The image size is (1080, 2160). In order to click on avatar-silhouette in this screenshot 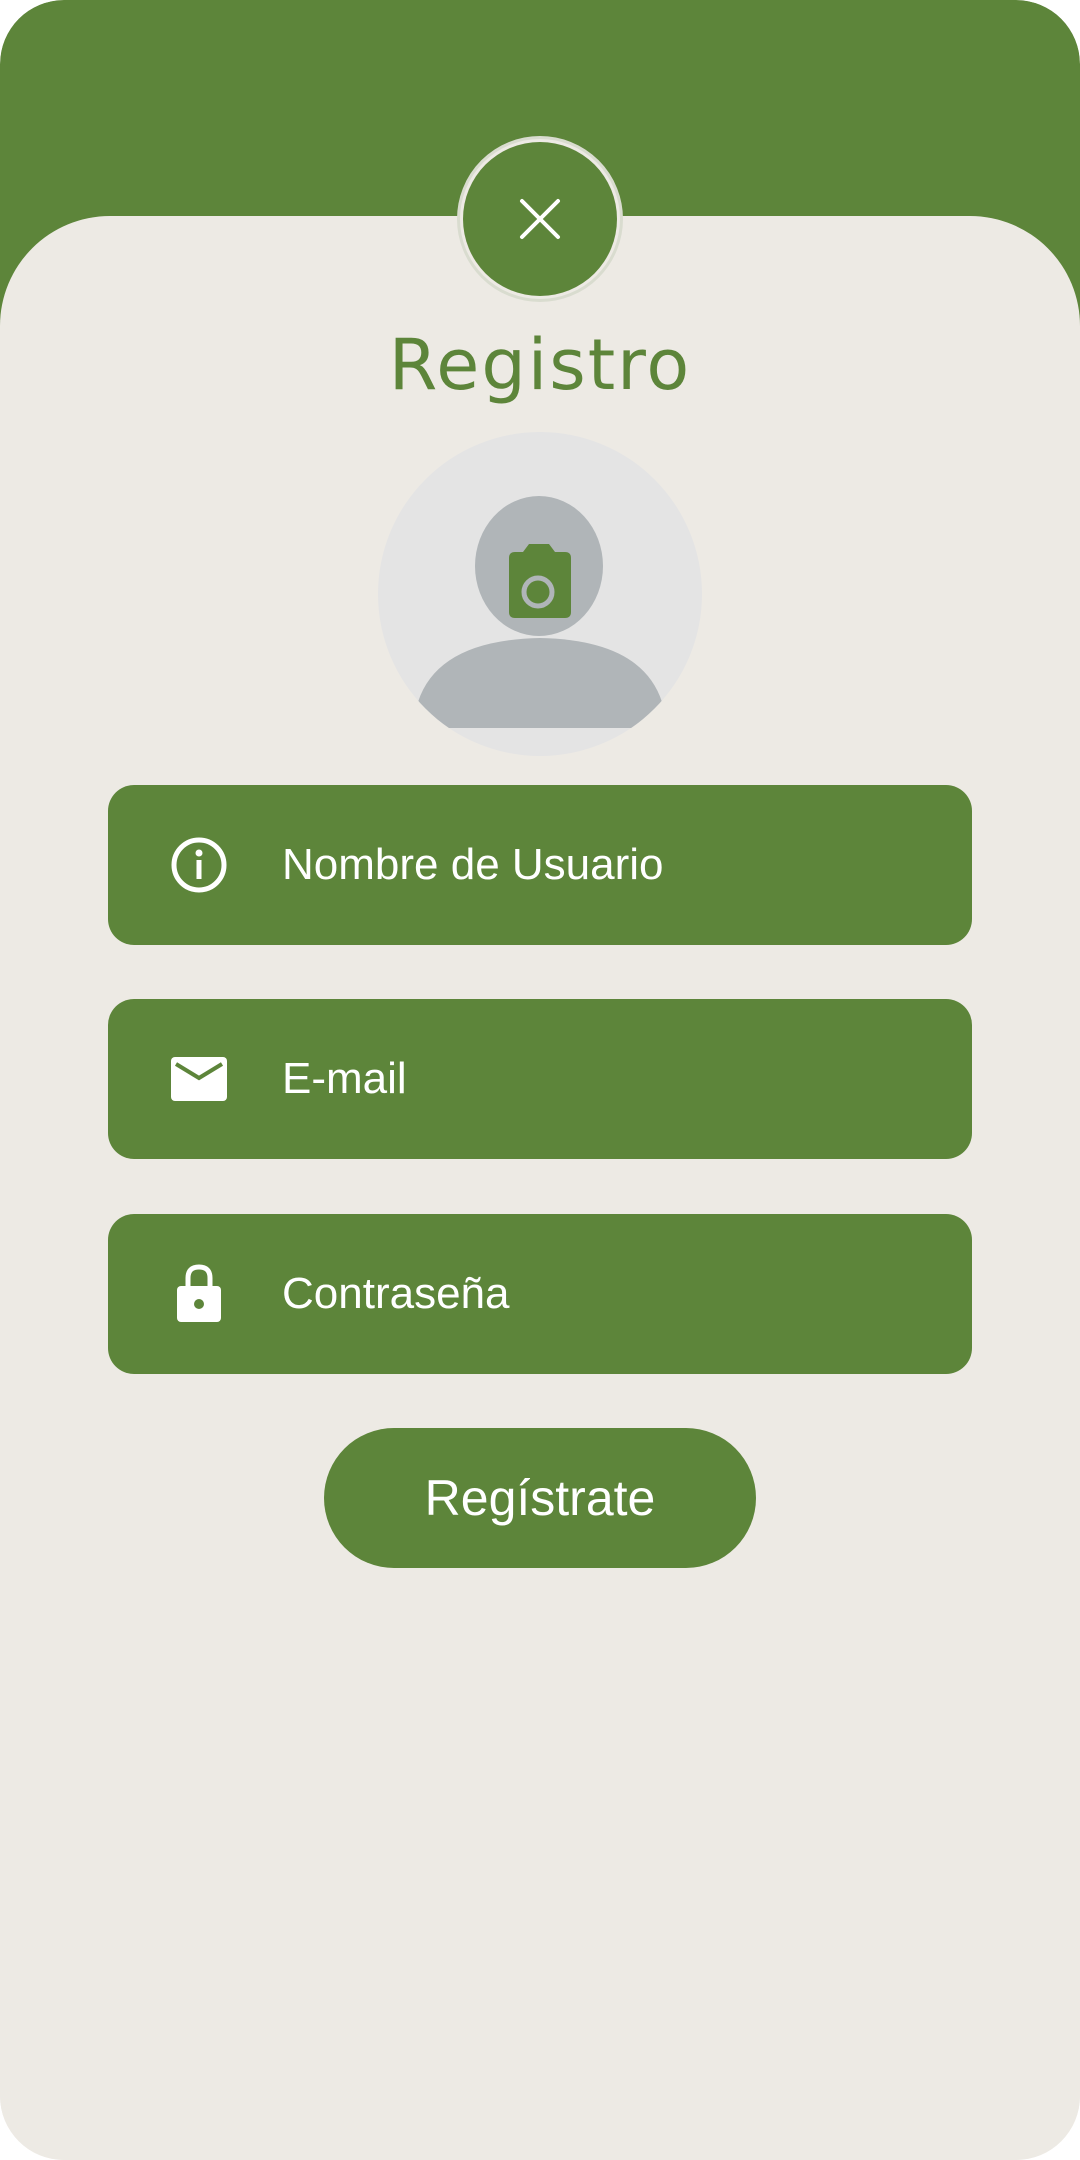, I will do `click(540, 612)`.